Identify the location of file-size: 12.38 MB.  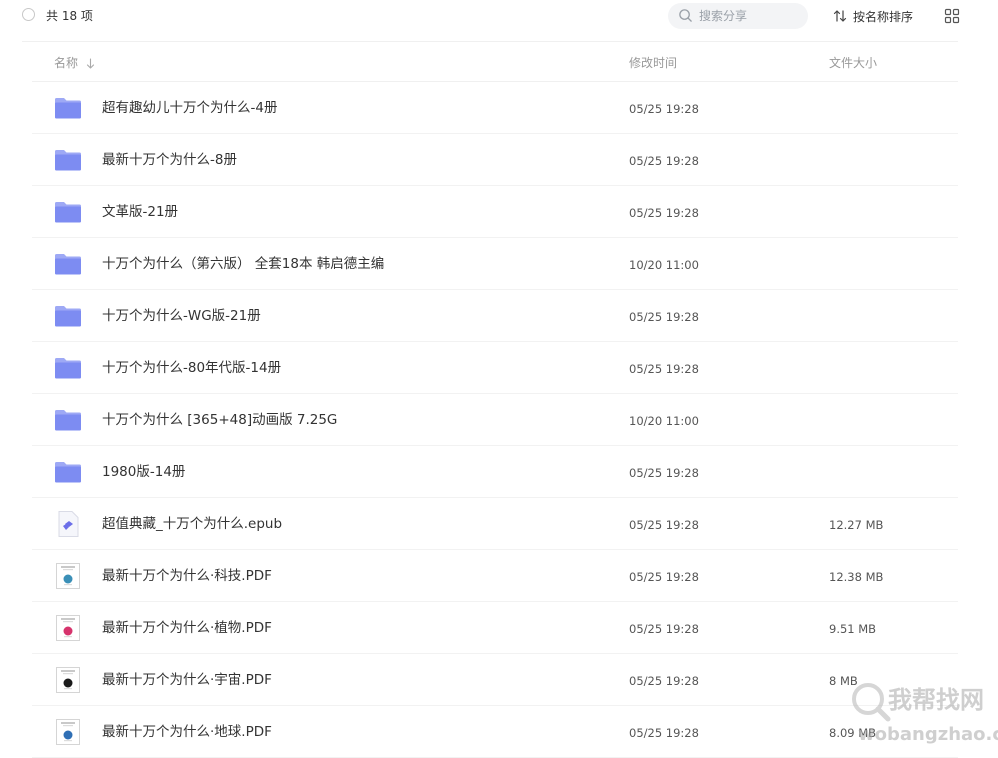
(856, 577).